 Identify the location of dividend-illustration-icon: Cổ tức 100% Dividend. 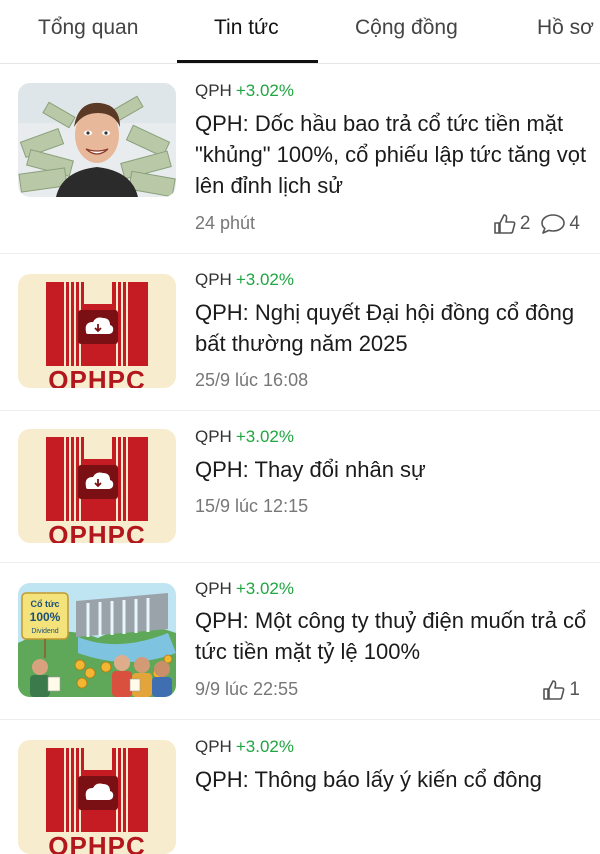
(97, 640).